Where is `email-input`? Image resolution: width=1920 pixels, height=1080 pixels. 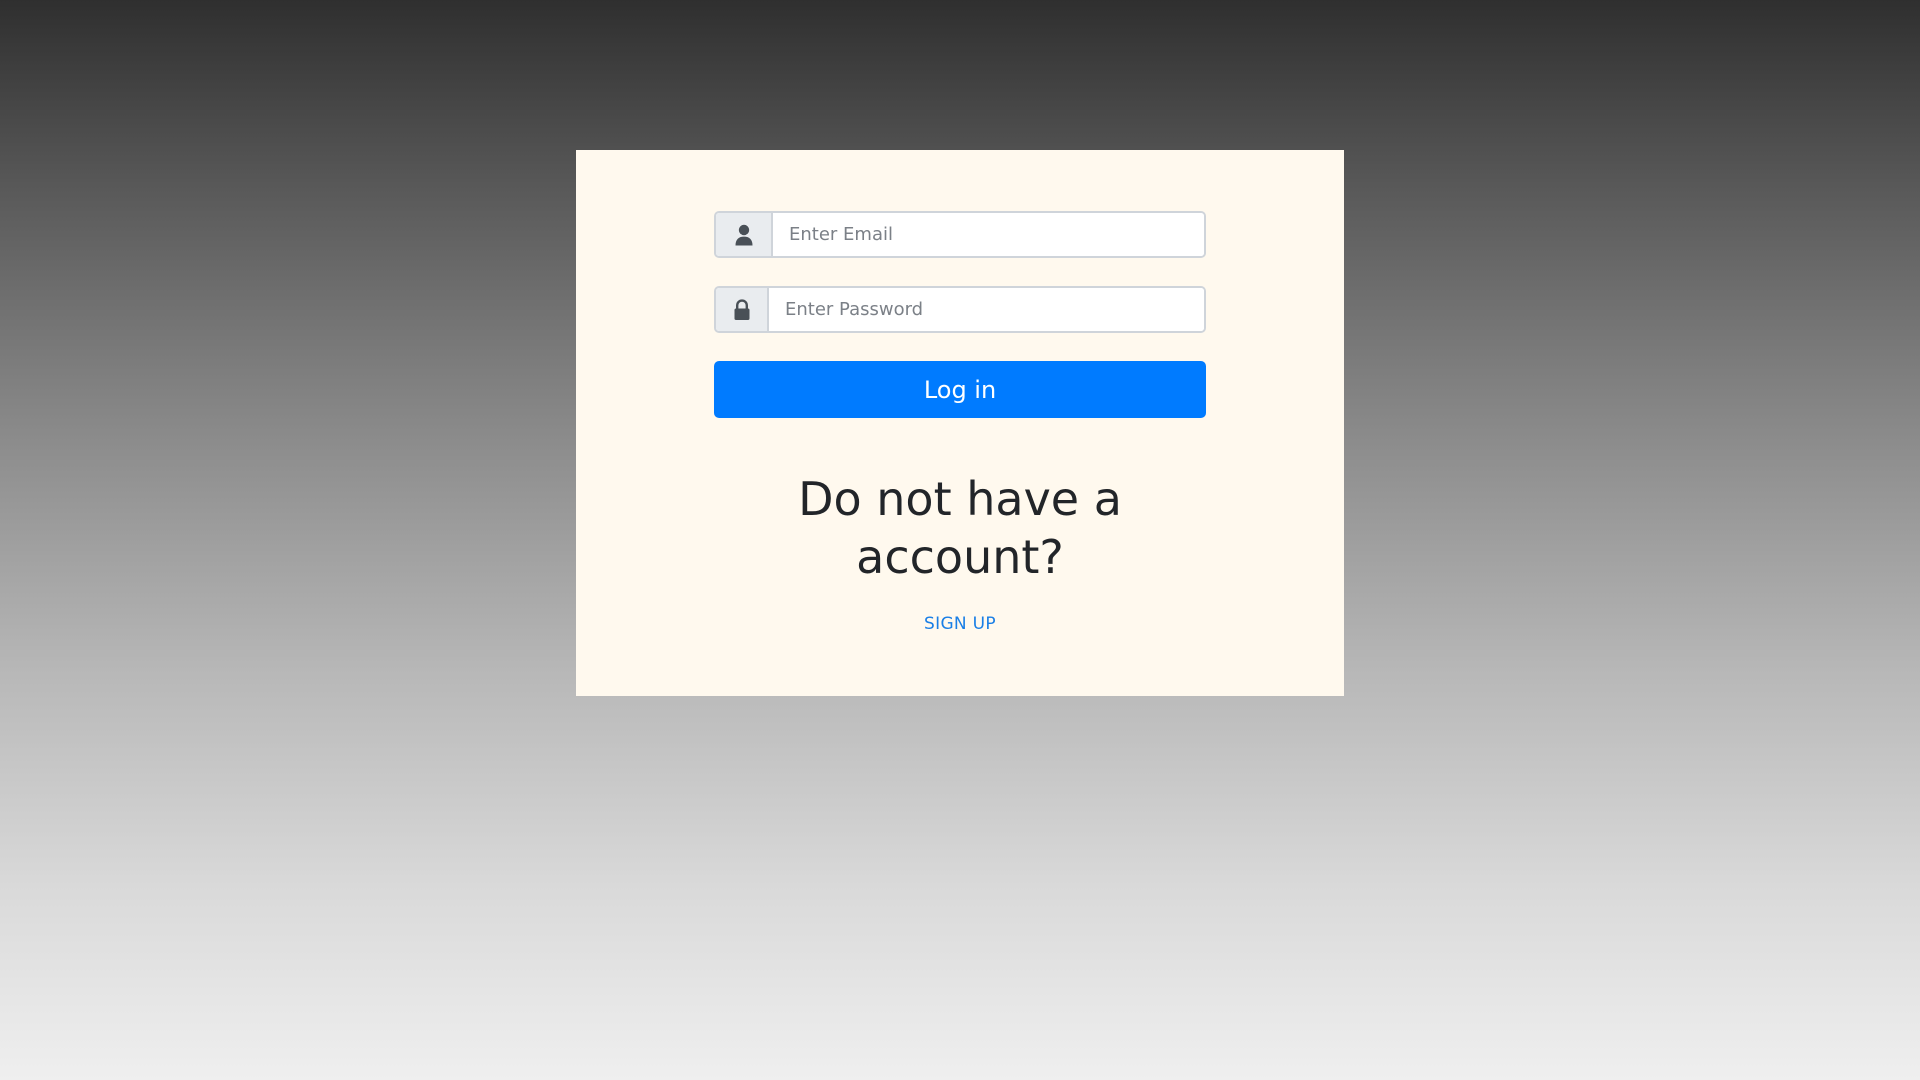
email-input is located at coordinates (988, 234).